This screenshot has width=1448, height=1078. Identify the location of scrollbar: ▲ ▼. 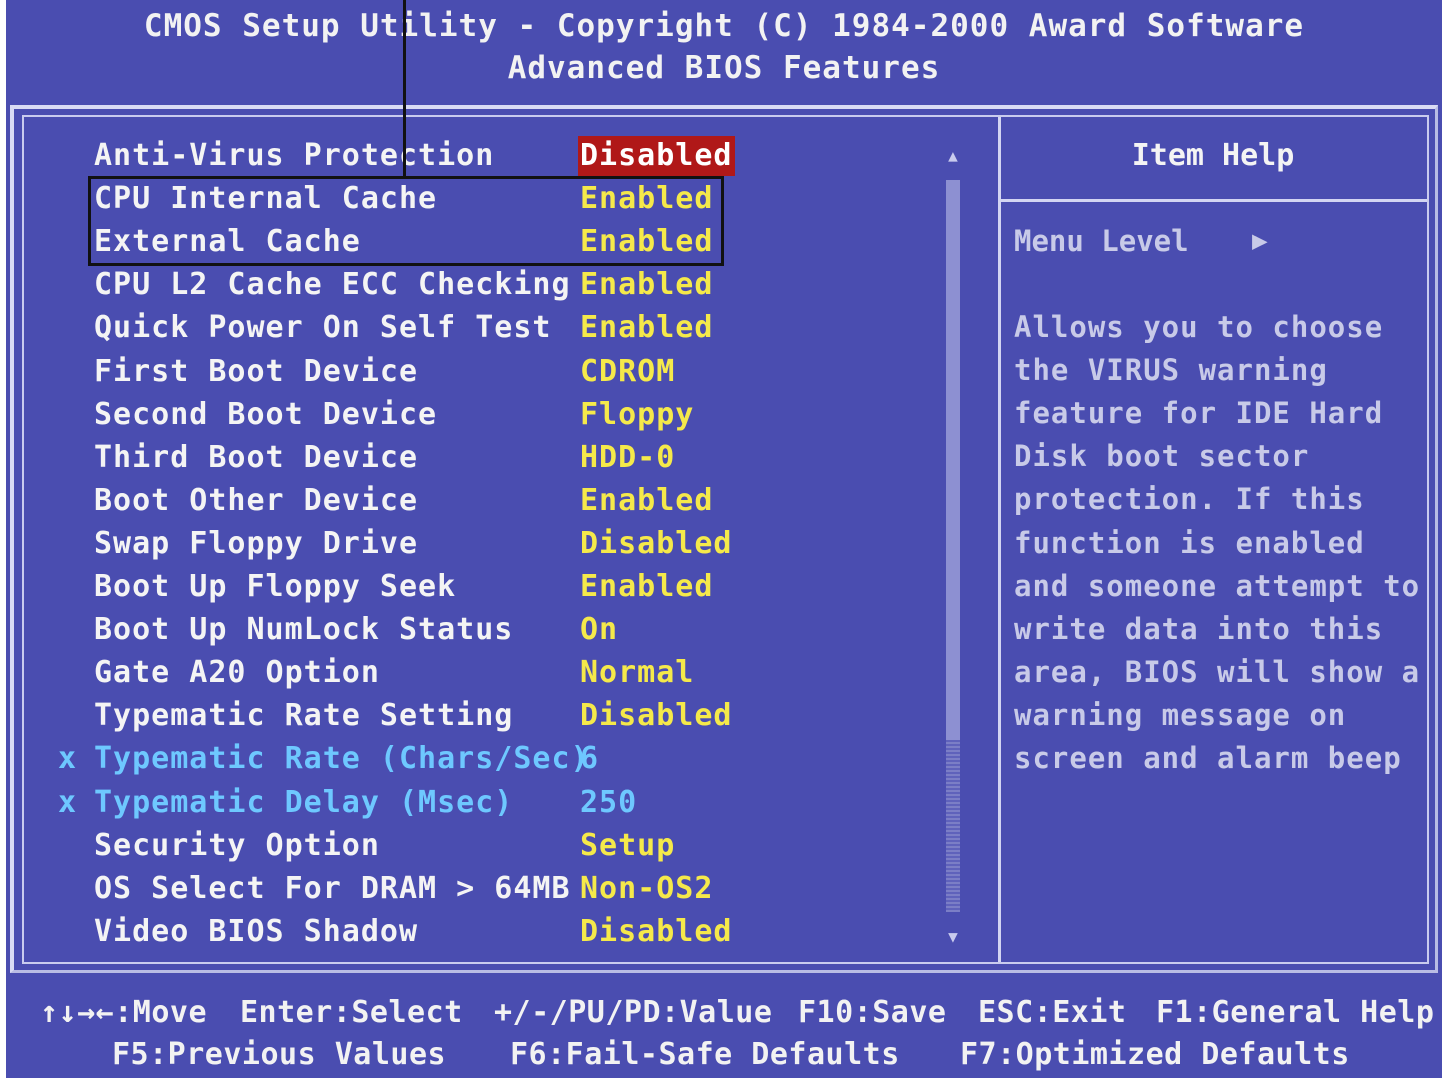
(953, 546).